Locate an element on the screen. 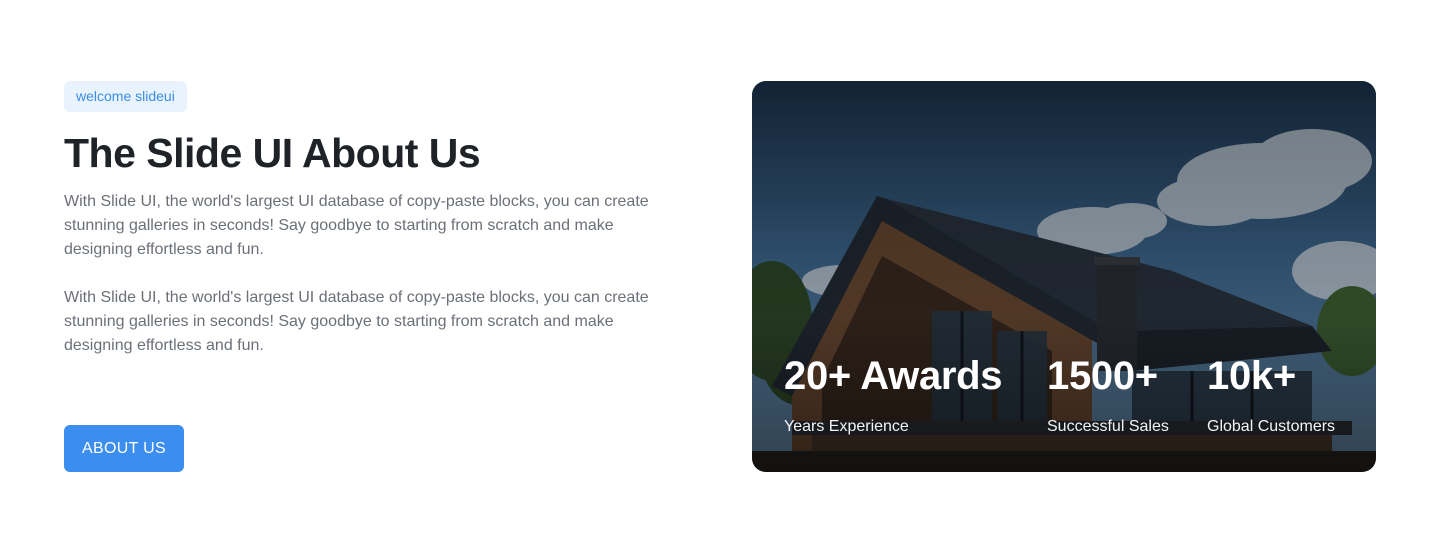 The height and width of the screenshot is (553, 1440). stat-sales: 1500+ Successful Sales is located at coordinates (1108, 395).